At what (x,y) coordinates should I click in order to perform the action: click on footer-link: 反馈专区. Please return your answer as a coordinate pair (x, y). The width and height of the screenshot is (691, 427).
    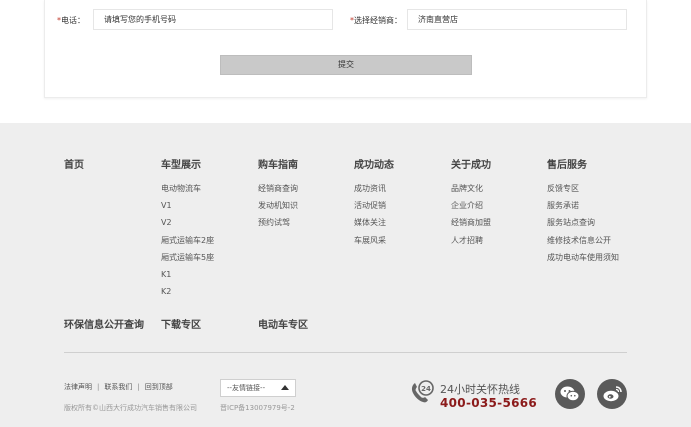
    Looking at the image, I should click on (583, 188).